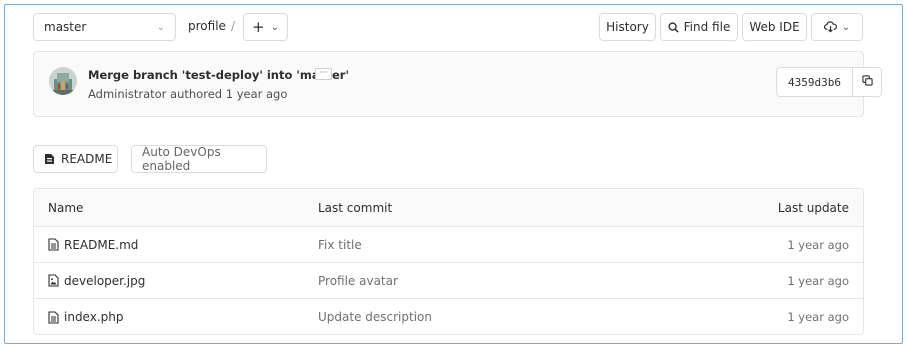 Image resolution: width=907 pixels, height=348 pixels. What do you see at coordinates (258, 27) in the screenshot?
I see `plus-icon: +` at bounding box center [258, 27].